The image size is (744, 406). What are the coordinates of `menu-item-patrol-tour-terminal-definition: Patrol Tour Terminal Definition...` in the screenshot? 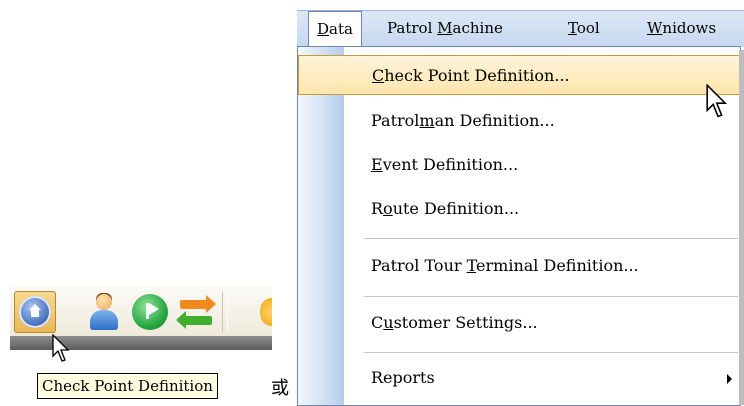 It's located at (519, 266).